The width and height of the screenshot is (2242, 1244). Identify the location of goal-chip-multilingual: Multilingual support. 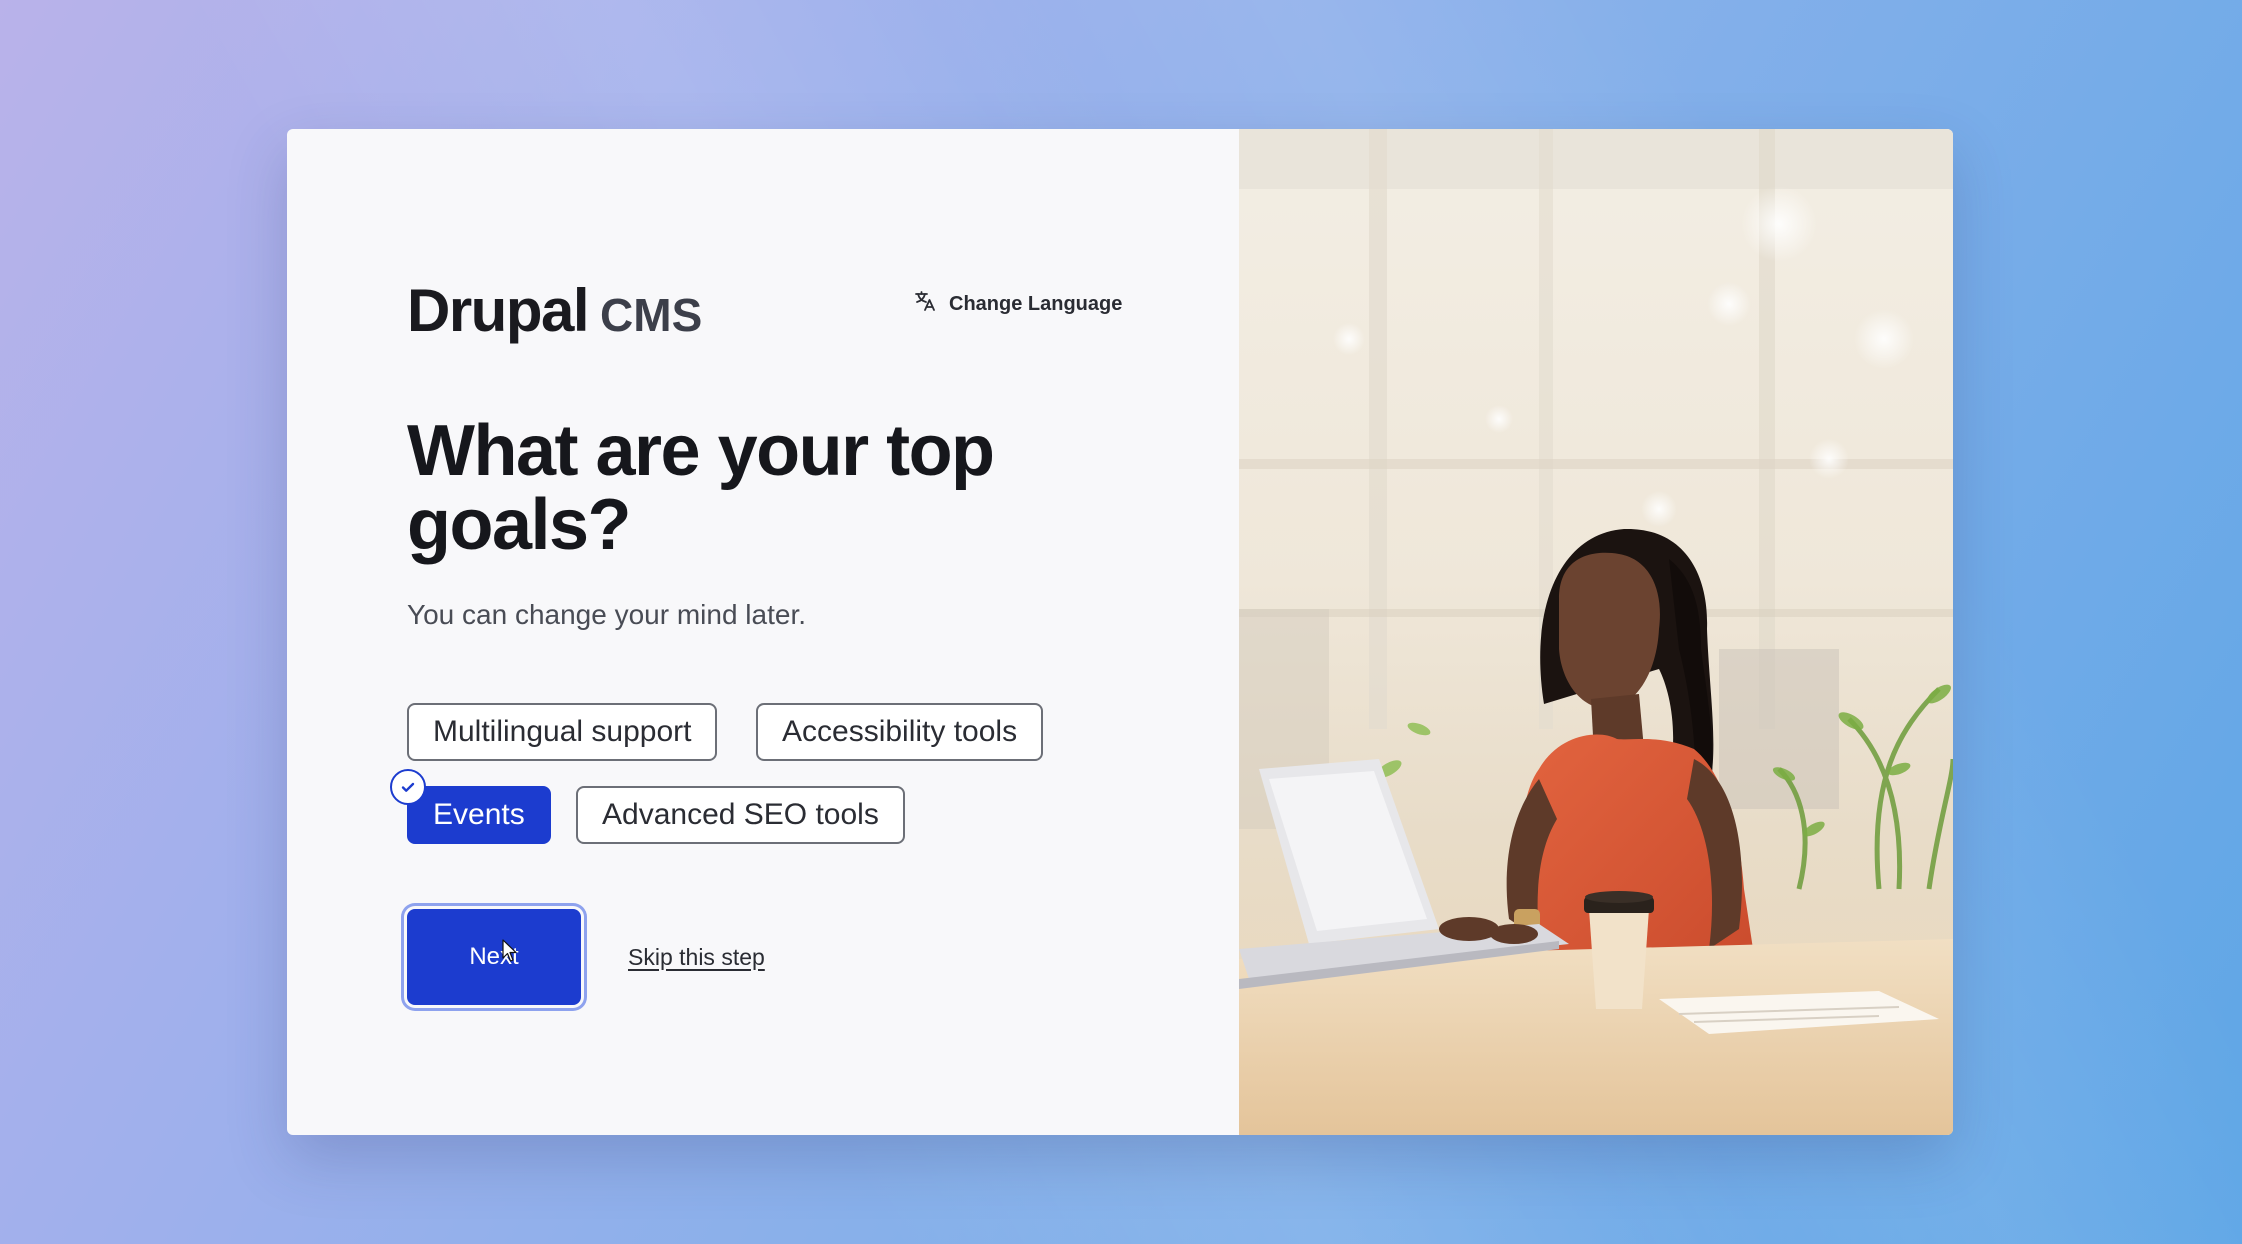
(562, 732).